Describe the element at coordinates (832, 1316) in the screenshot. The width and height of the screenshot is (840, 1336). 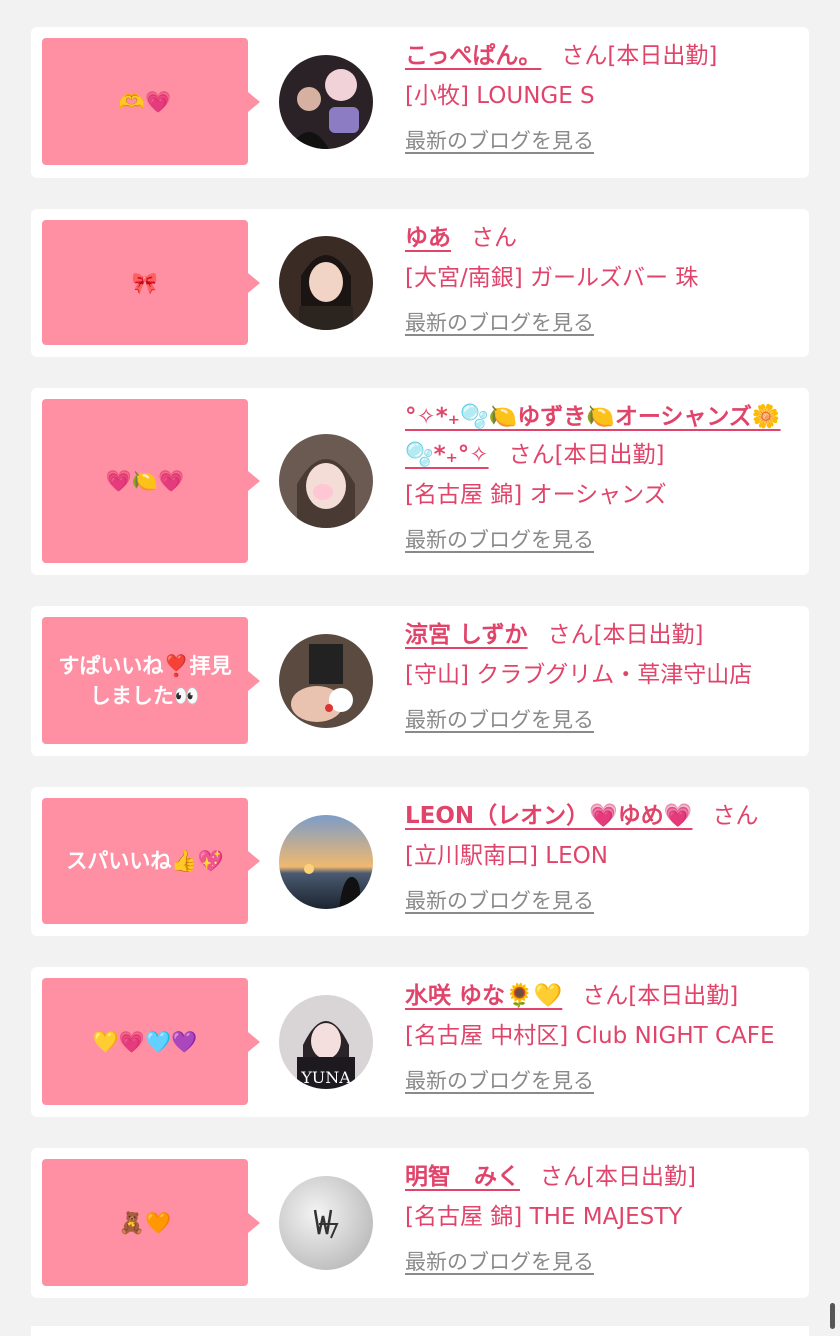
I see `scrollbar` at that location.